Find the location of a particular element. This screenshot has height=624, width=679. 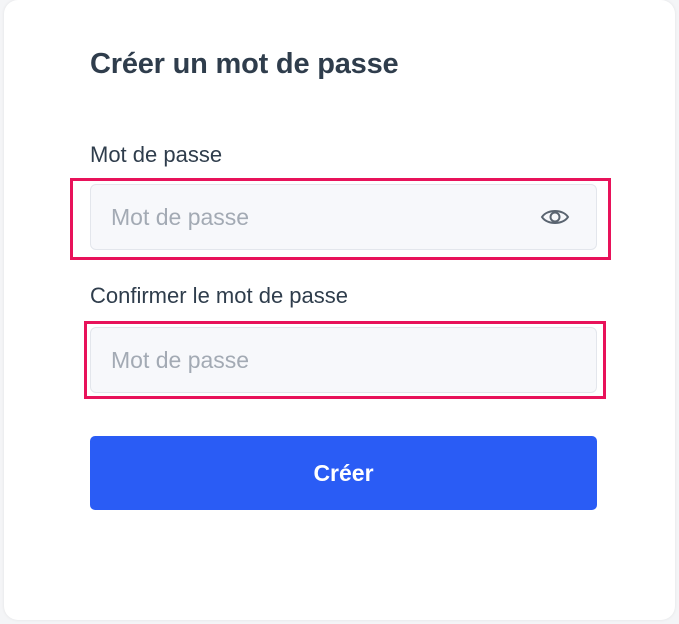

eye-icon is located at coordinates (555, 217).